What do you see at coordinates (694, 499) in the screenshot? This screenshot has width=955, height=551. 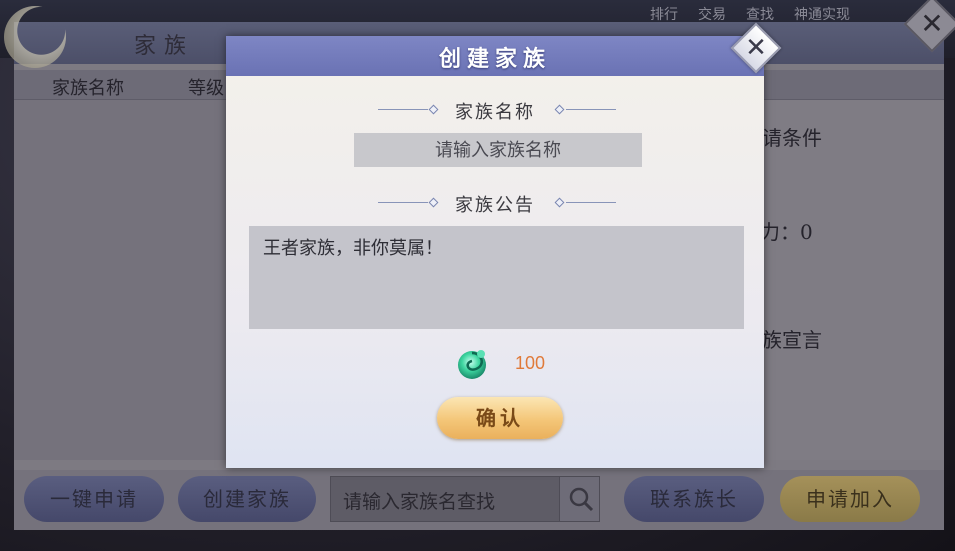 I see `contact-leader-button: 联系族长` at bounding box center [694, 499].